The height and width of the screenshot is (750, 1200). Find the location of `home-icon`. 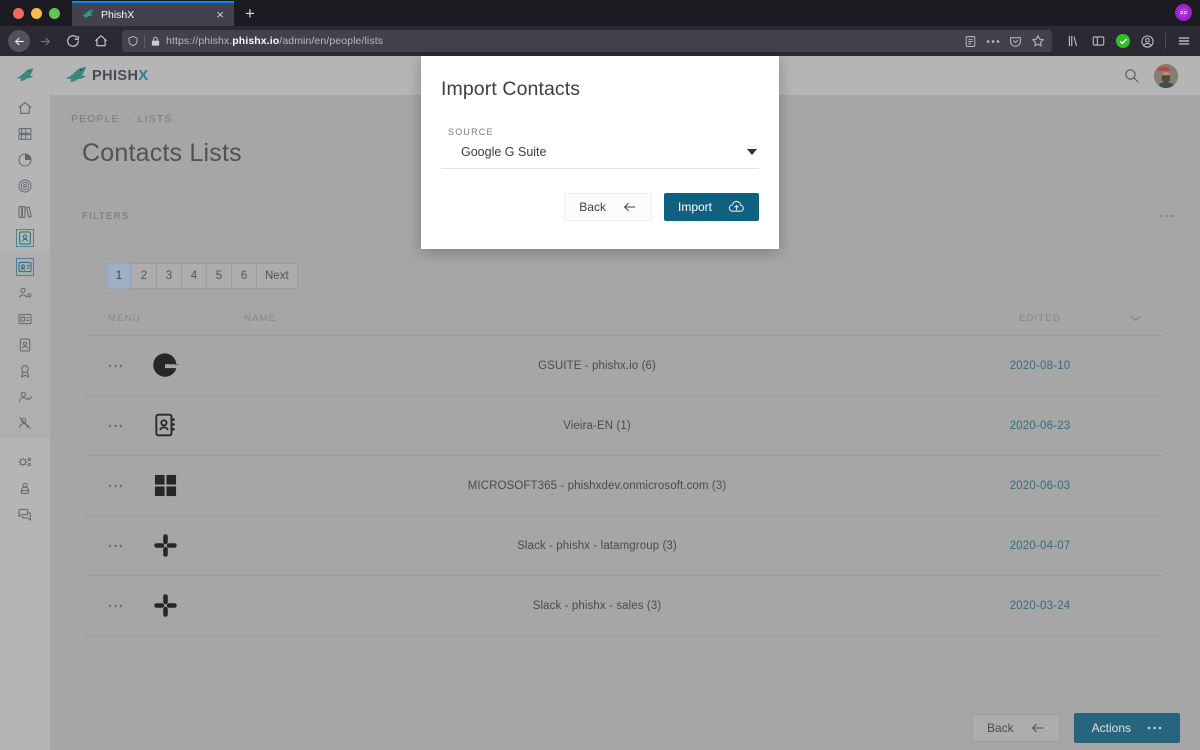

home-icon is located at coordinates (101, 41).